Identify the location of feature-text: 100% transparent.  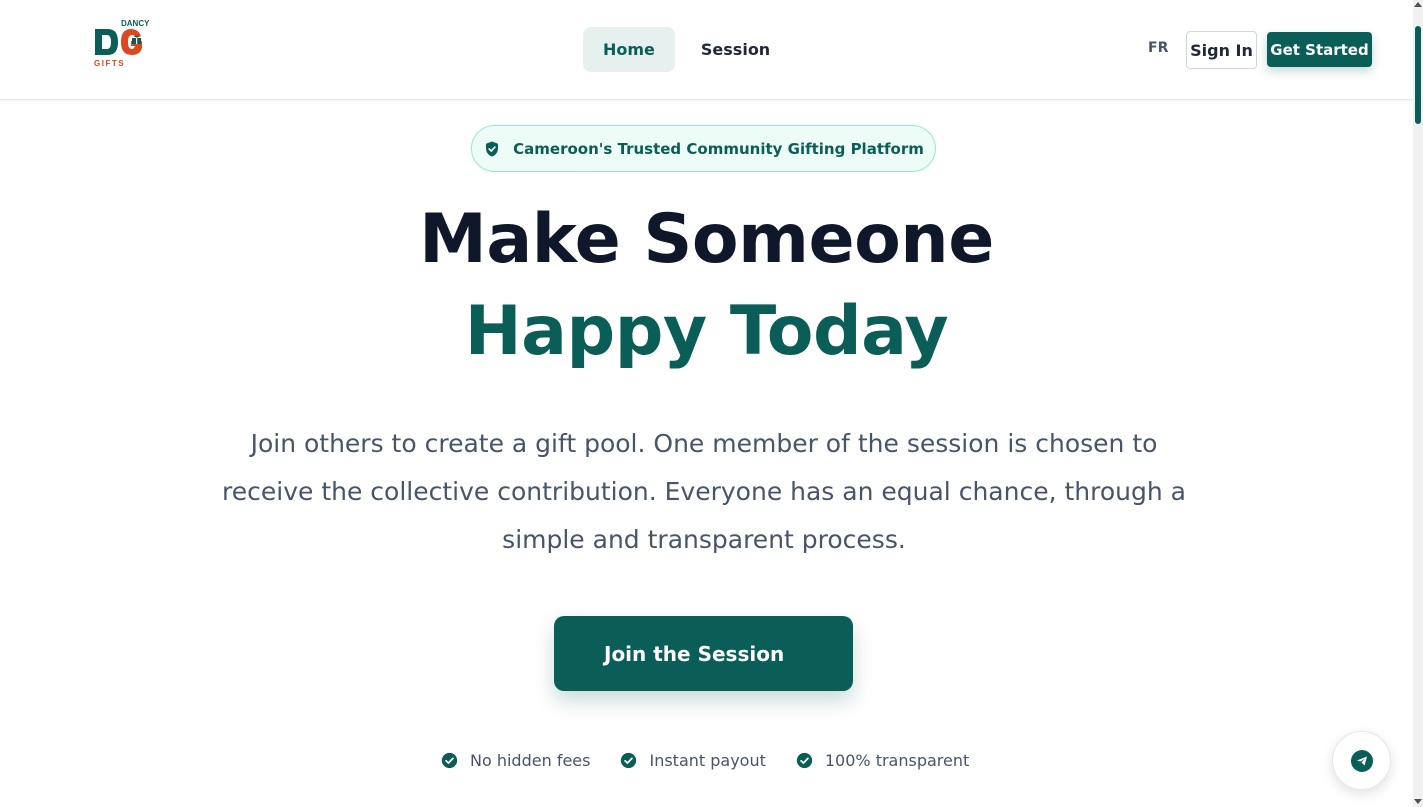
(897, 760).